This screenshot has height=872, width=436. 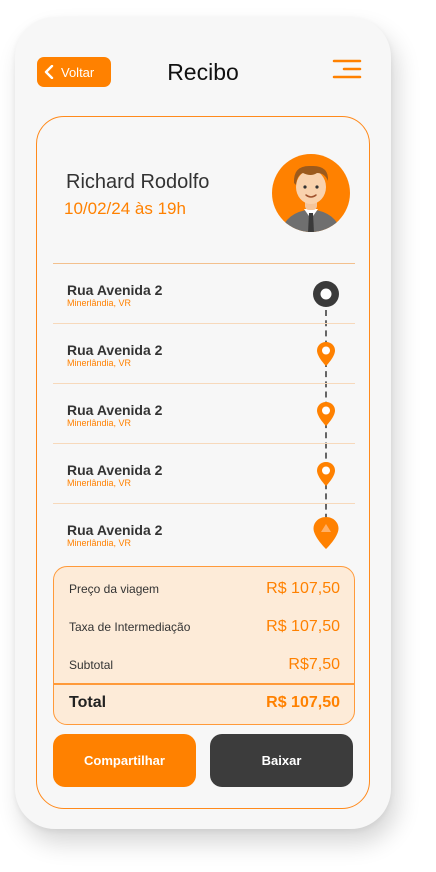 What do you see at coordinates (124, 760) in the screenshot?
I see `share-button: Compartilhar` at bounding box center [124, 760].